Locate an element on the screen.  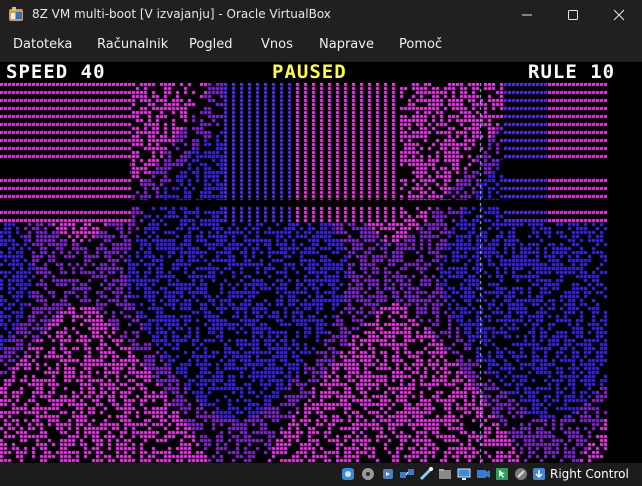
host-key-label: Right Control is located at coordinates (589, 474).